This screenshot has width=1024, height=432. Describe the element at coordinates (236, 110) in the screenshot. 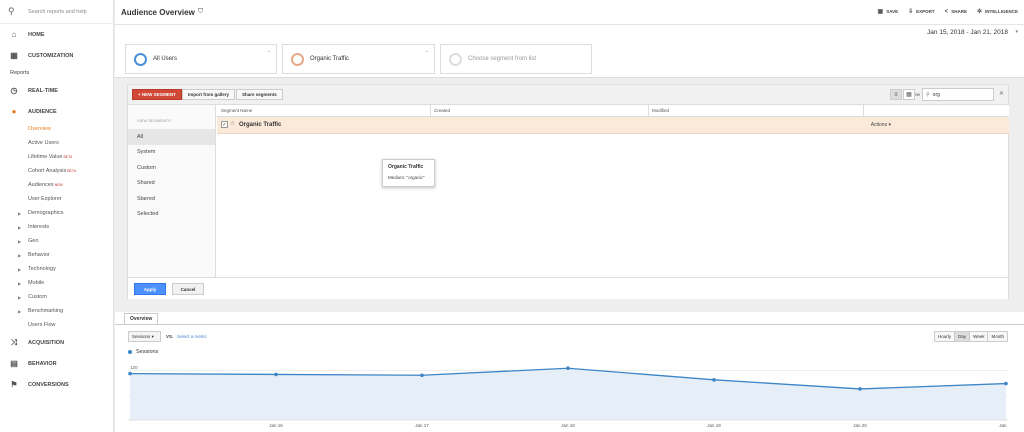

I see `col-segment-name: Segment Name` at that location.